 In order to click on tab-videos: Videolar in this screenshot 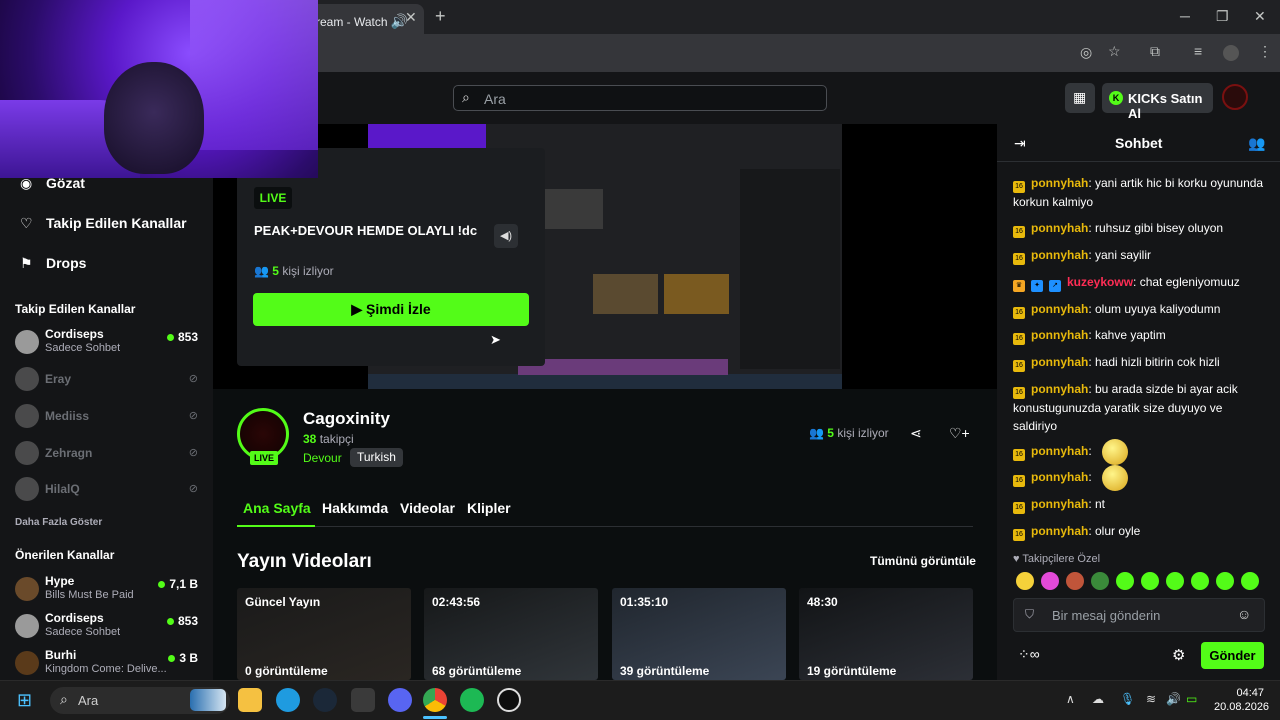, I will do `click(427, 508)`.